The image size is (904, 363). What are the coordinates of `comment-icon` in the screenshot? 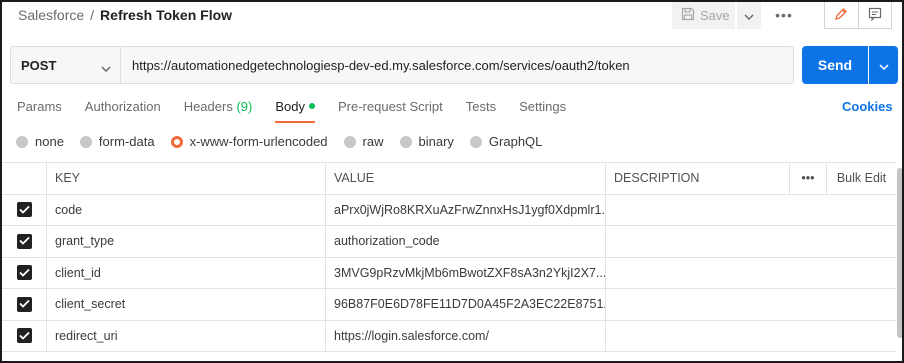 It's located at (875, 15).